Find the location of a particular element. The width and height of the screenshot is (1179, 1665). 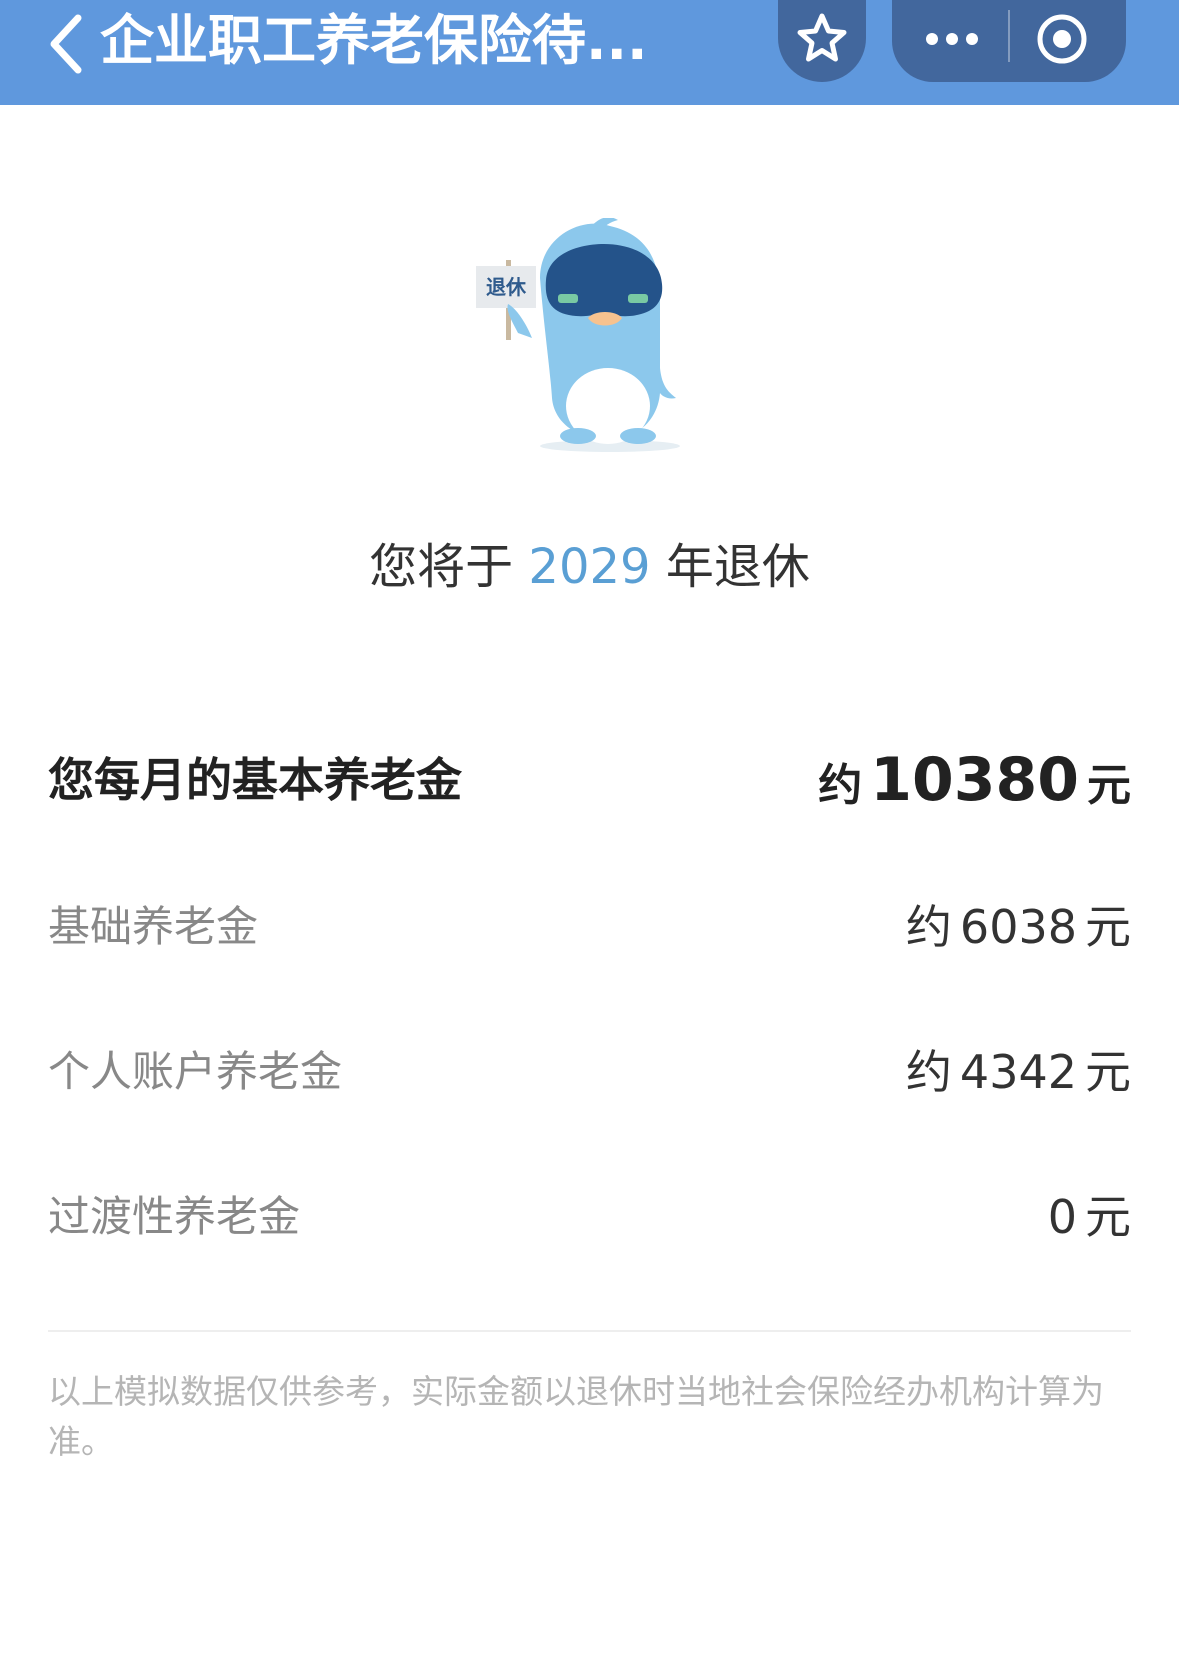

retire-prefix: 您将于 is located at coordinates (441, 567).